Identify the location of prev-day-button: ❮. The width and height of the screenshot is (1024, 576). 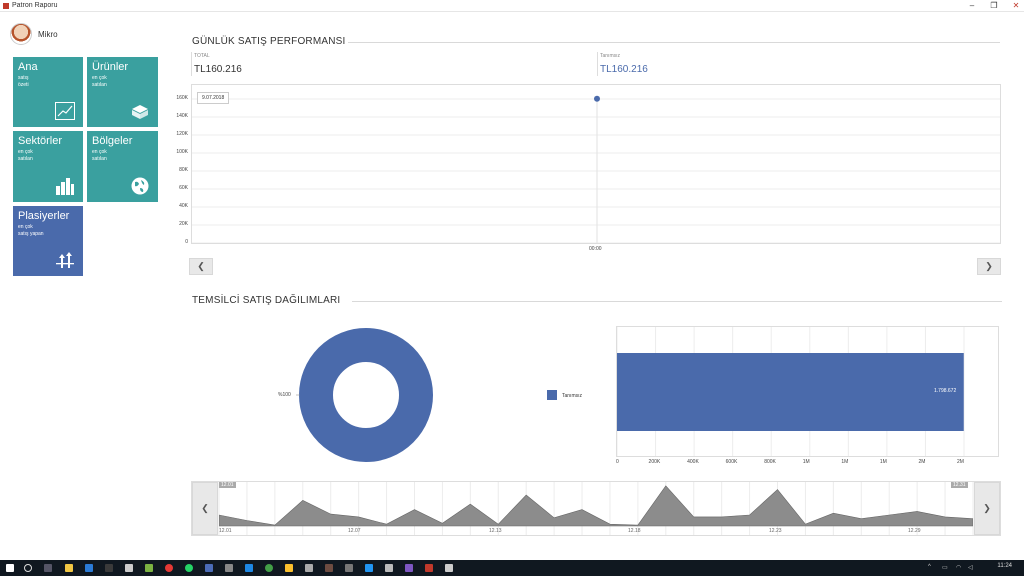
(201, 266).